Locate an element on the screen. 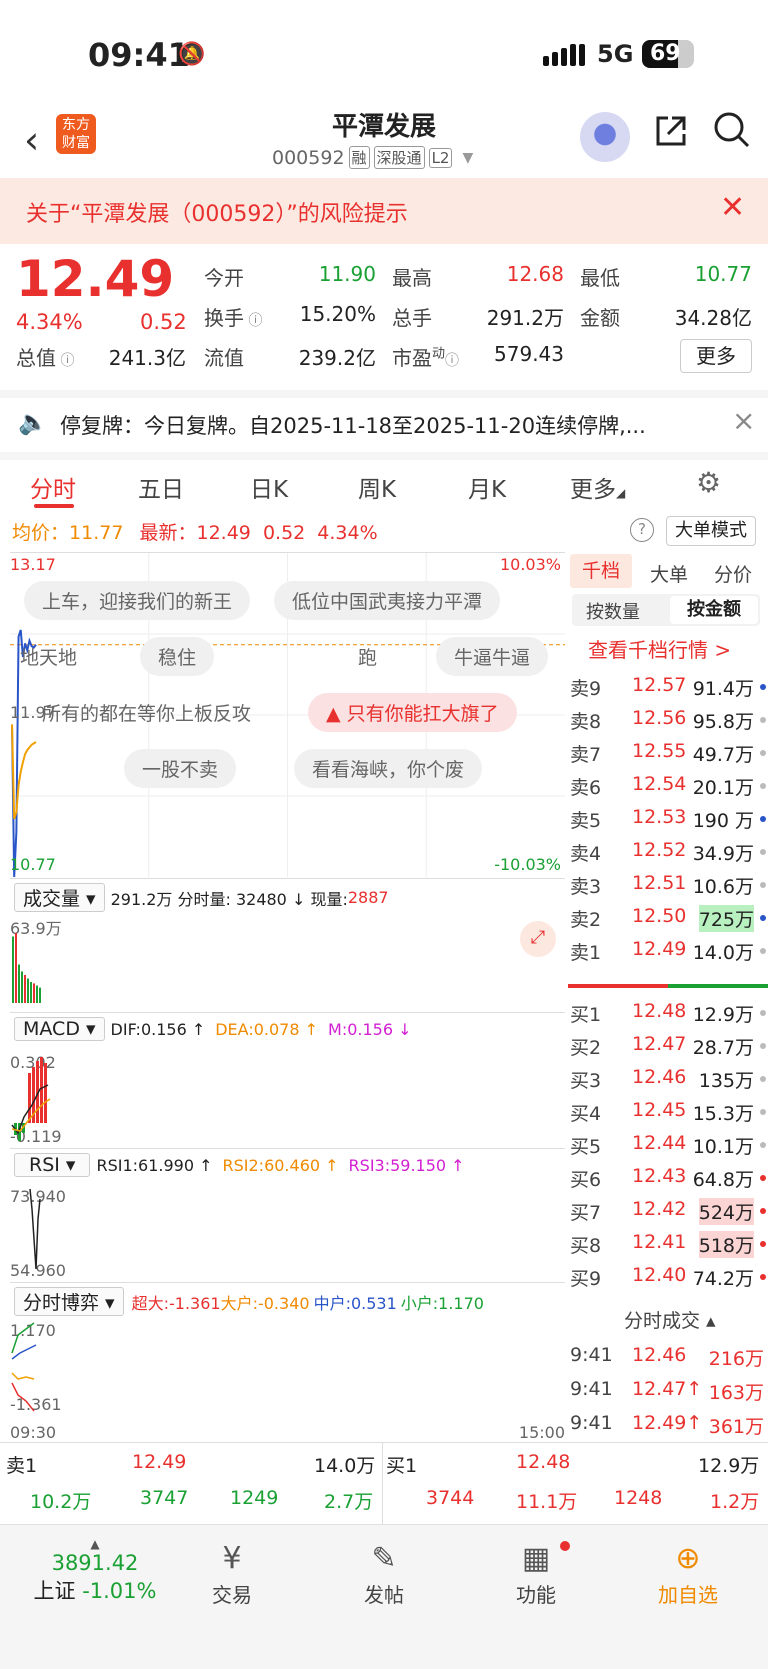 This screenshot has height=1669, width=768. tab-daily-k: 日K is located at coordinates (269, 487).